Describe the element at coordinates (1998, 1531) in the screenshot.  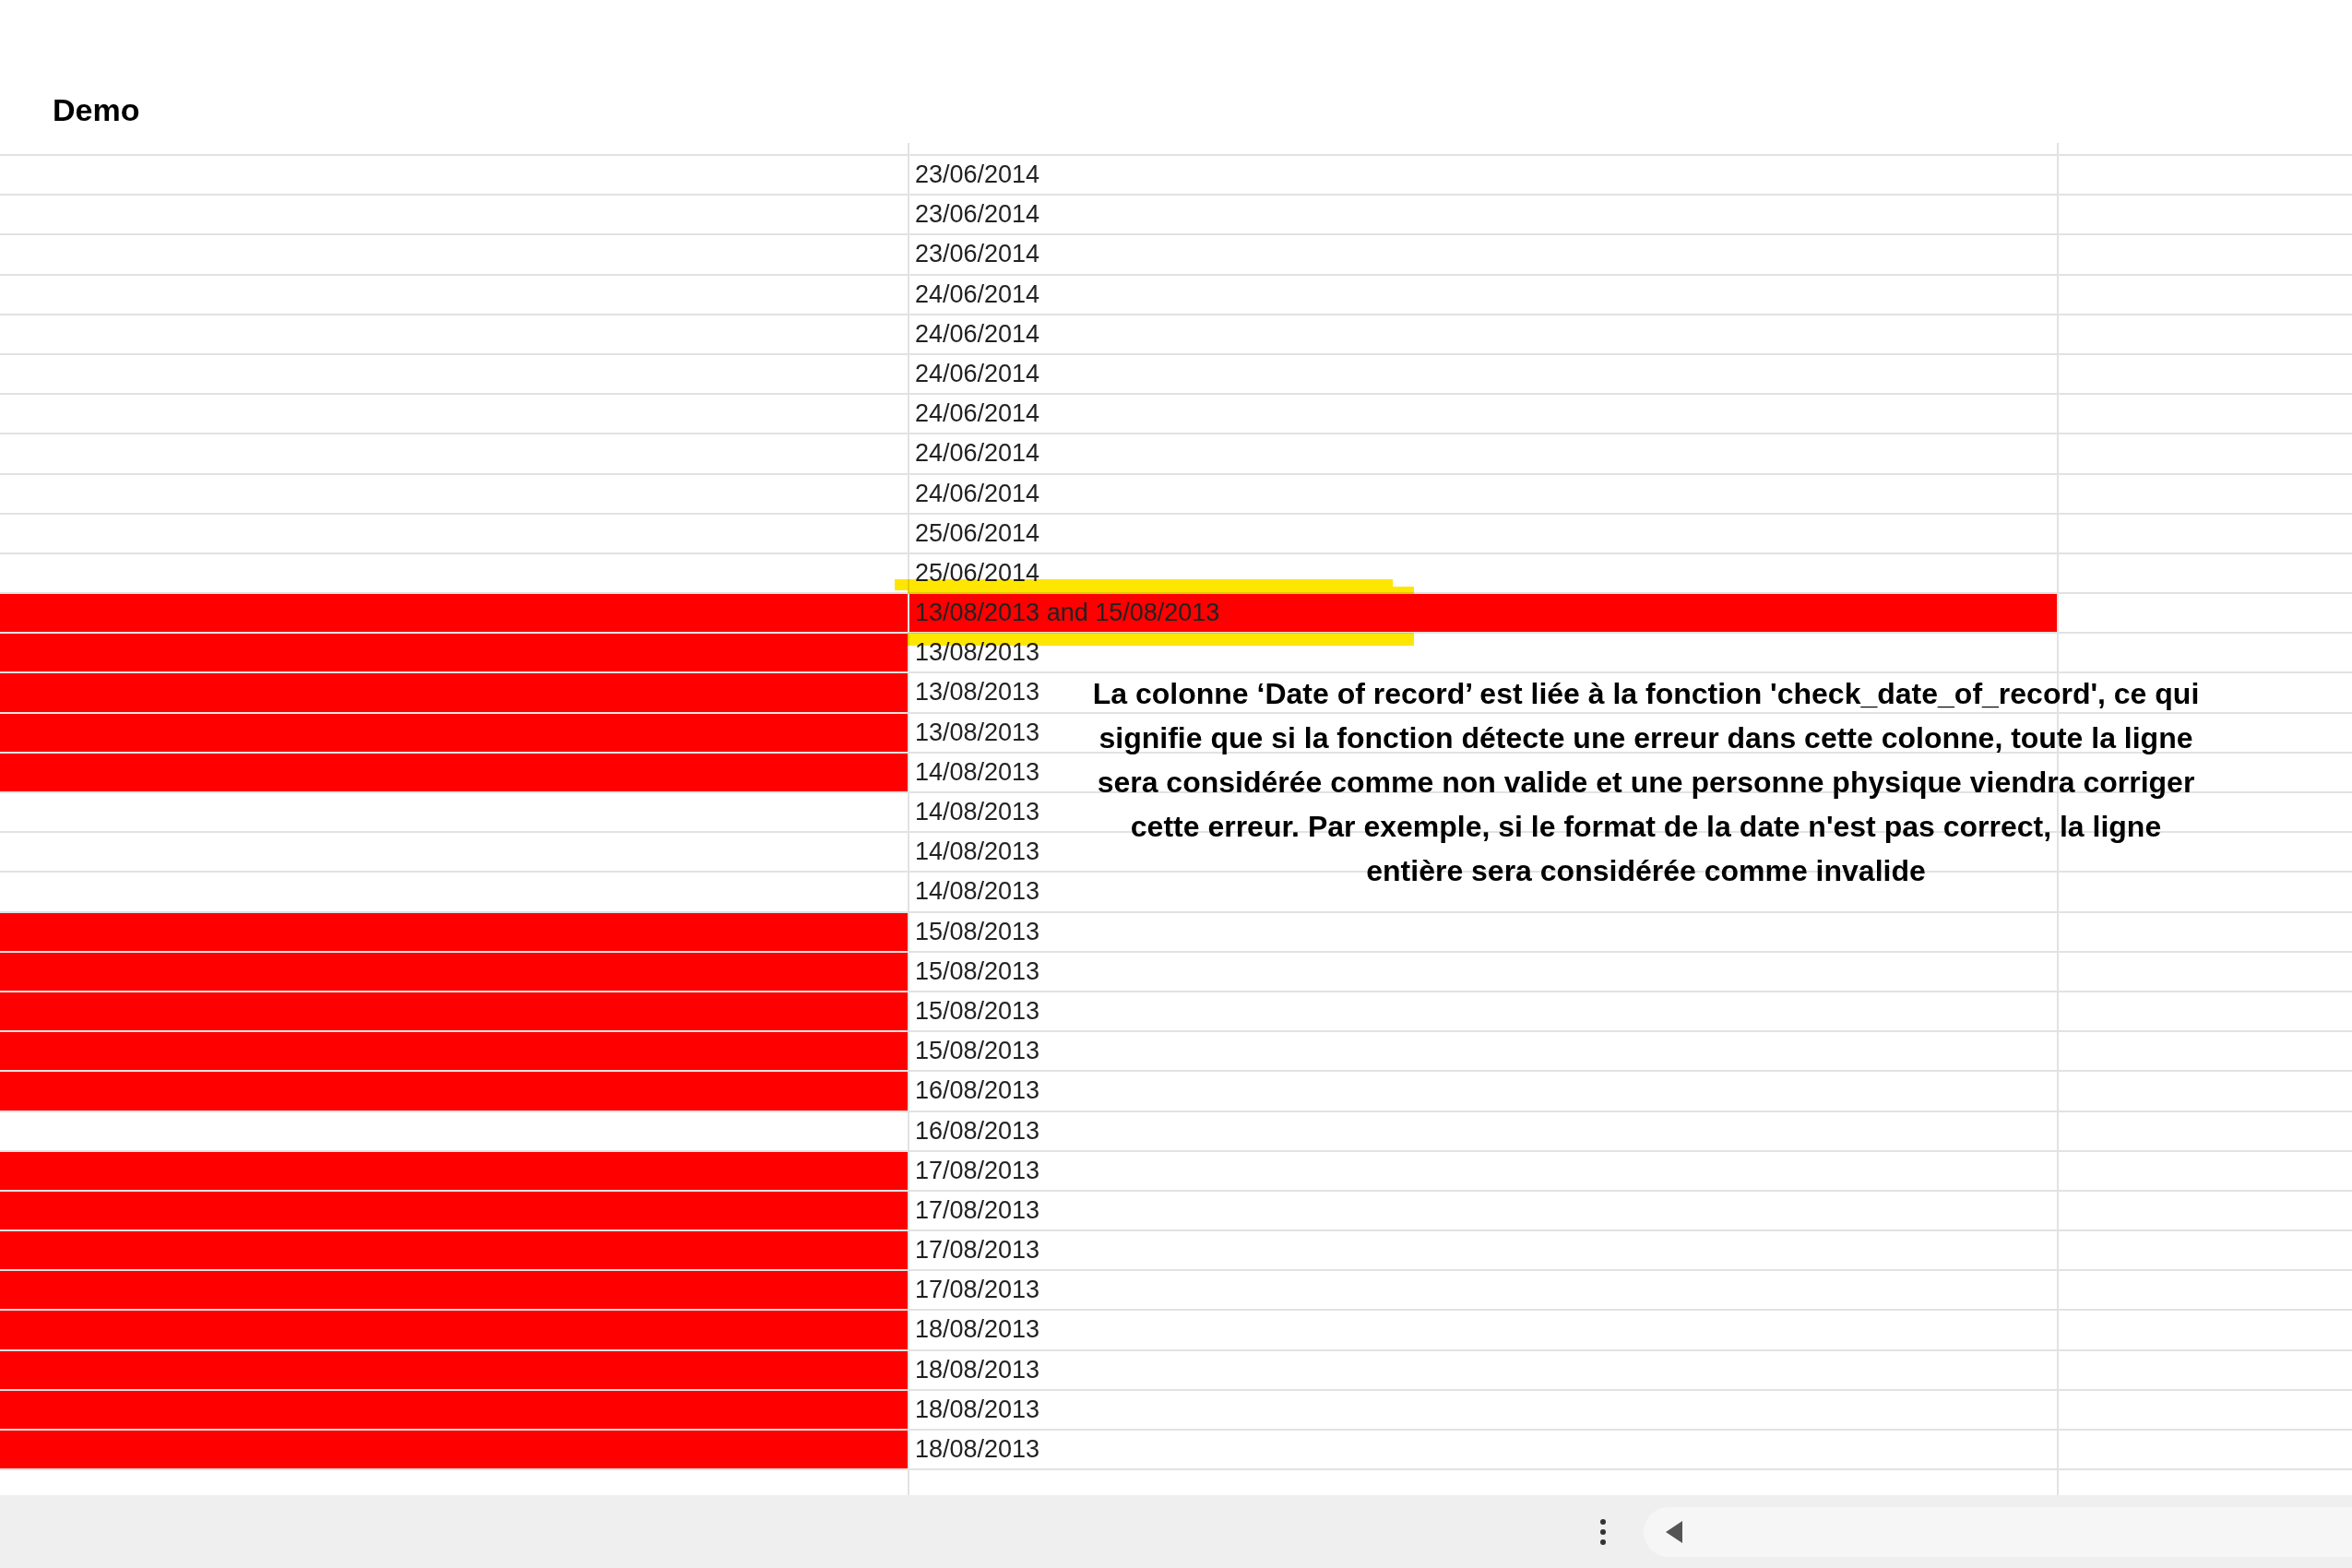
I see `scrollbar-track` at that location.